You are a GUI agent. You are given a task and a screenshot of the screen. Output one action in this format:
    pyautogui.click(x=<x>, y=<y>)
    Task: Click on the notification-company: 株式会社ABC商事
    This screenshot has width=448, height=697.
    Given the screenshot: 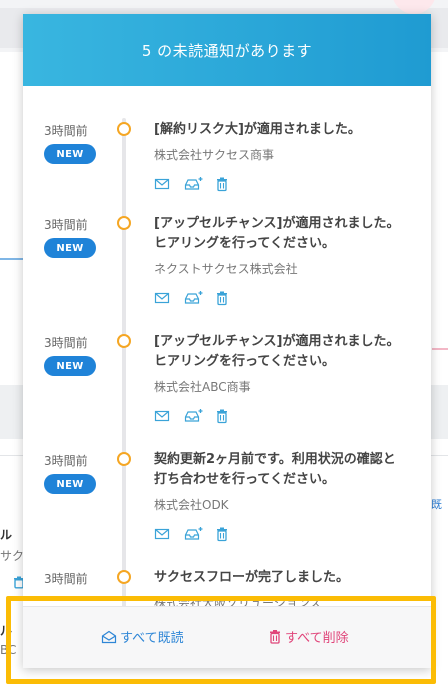 What is the action you would take?
    pyautogui.click(x=202, y=387)
    